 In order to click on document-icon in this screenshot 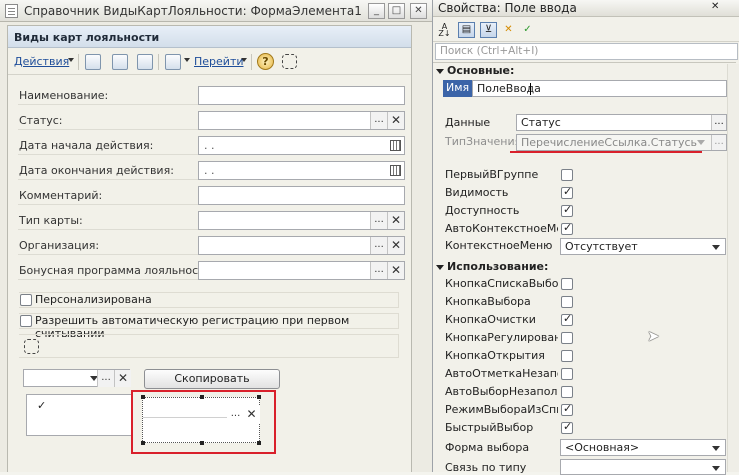, I will do `click(11, 11)`.